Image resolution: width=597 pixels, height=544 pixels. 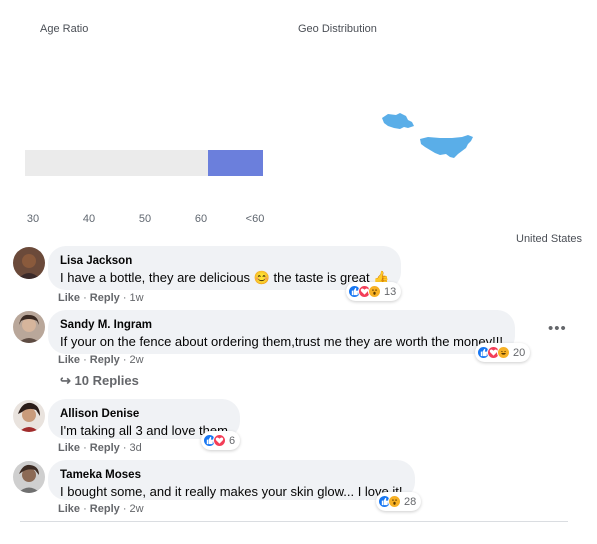 What do you see at coordinates (390, 291) in the screenshot?
I see `reaction-count: 13` at bounding box center [390, 291].